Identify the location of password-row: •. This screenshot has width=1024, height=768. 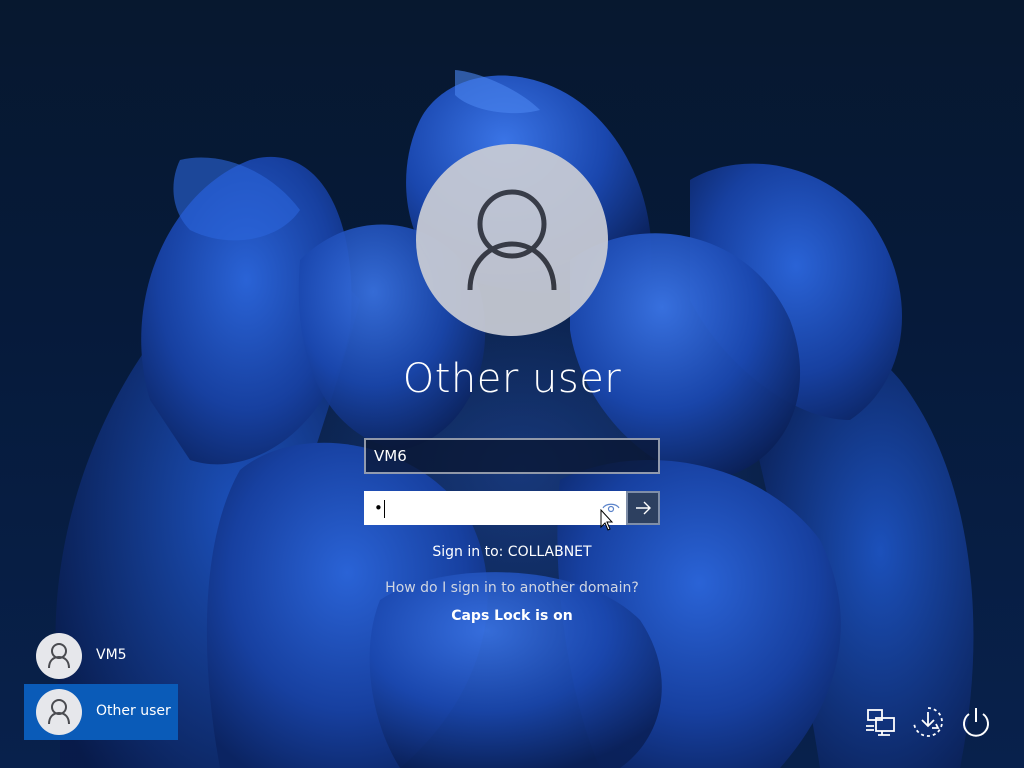
(512, 508).